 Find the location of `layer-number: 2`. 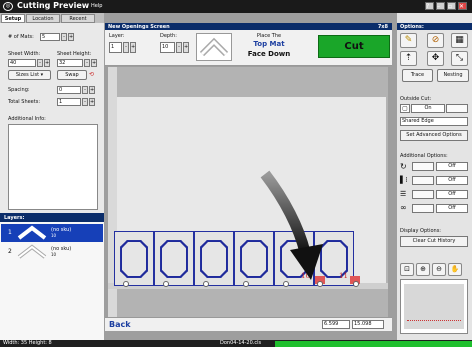

layer-number: 2 is located at coordinates (10, 251).